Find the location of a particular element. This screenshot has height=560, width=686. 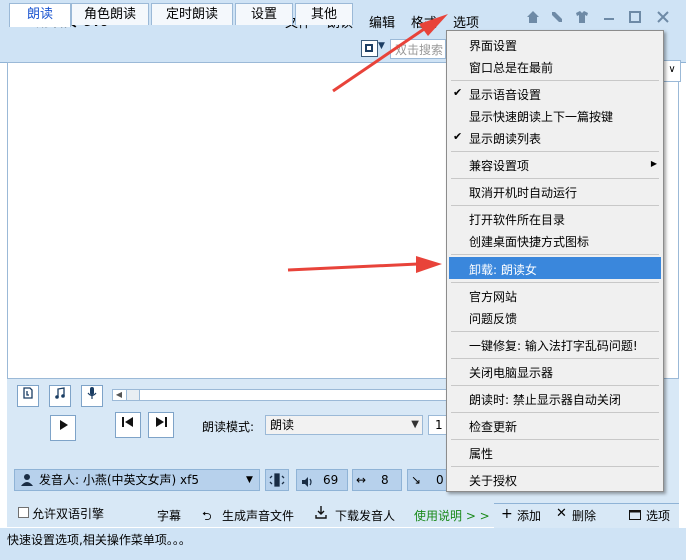

read-mode-select: 朗读 ▼ is located at coordinates (344, 425).